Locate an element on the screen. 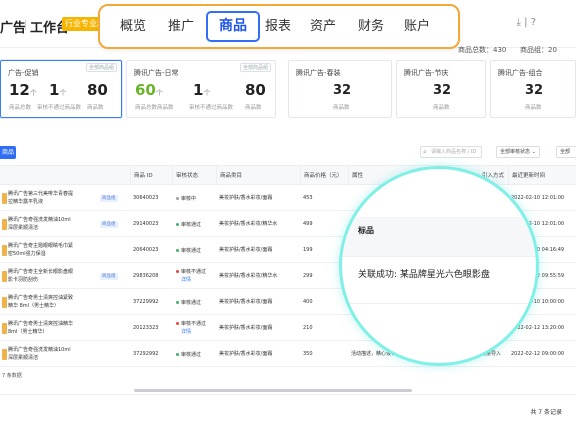 The image size is (576, 432). review-status-filter: 全部审核状态 ⌄ is located at coordinates (518, 152).